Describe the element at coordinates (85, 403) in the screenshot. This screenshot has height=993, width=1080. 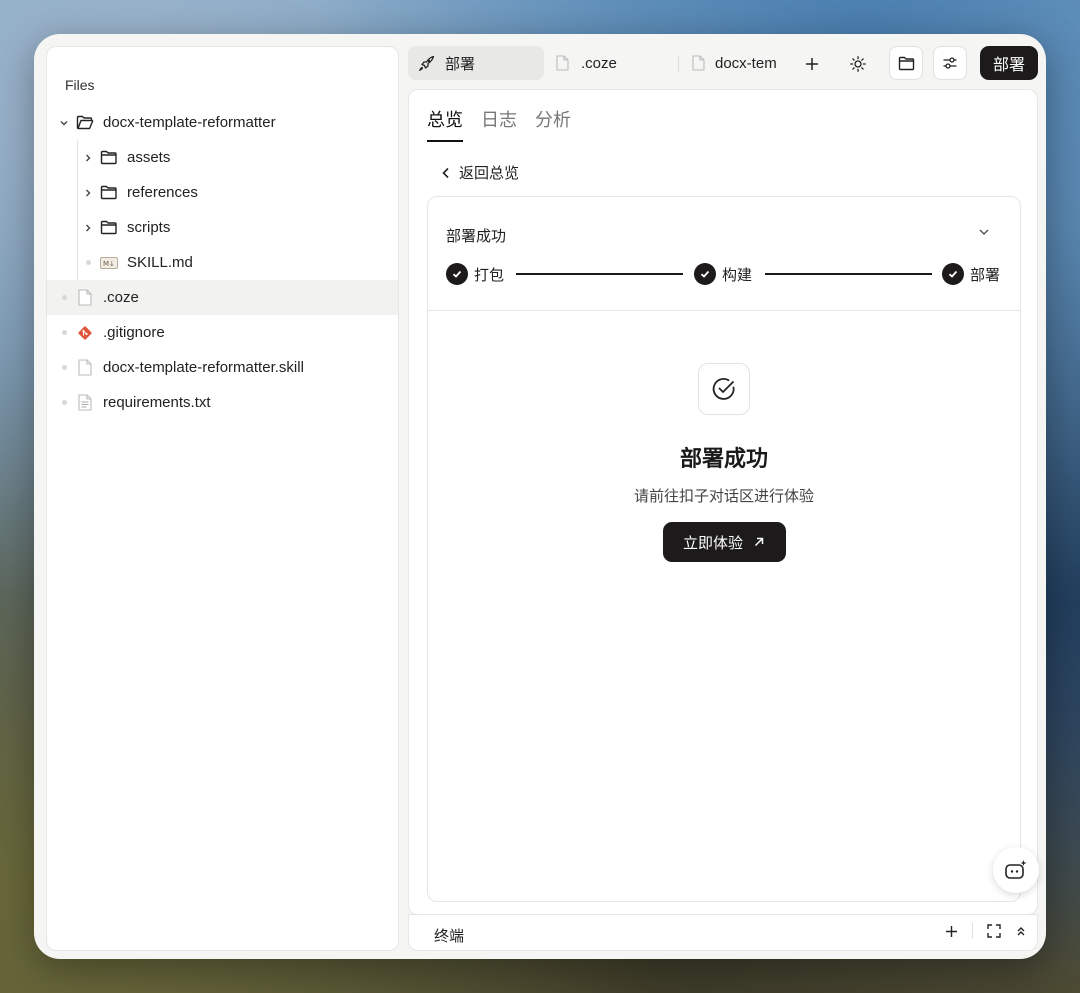
I see `text-file-icon` at that location.